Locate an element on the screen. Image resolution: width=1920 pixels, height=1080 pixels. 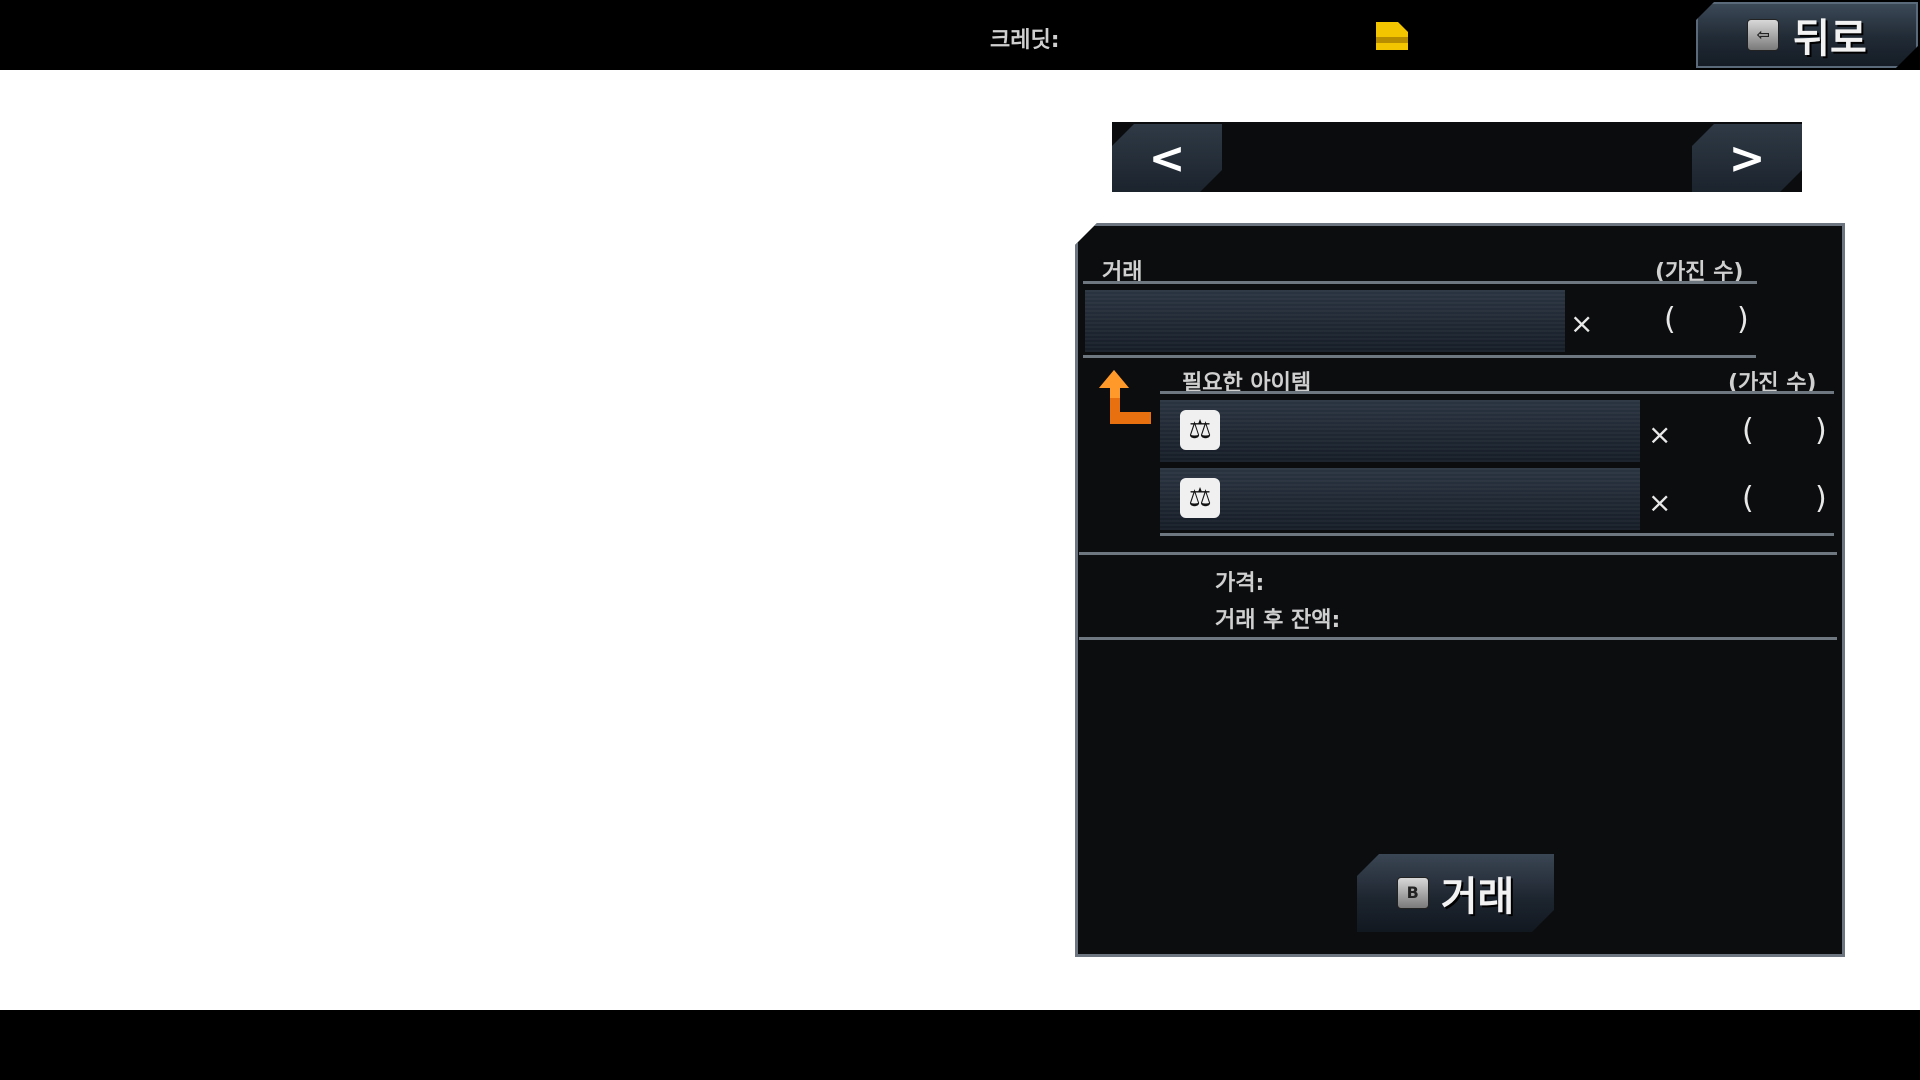
required-header-divider is located at coordinates (1497, 392).